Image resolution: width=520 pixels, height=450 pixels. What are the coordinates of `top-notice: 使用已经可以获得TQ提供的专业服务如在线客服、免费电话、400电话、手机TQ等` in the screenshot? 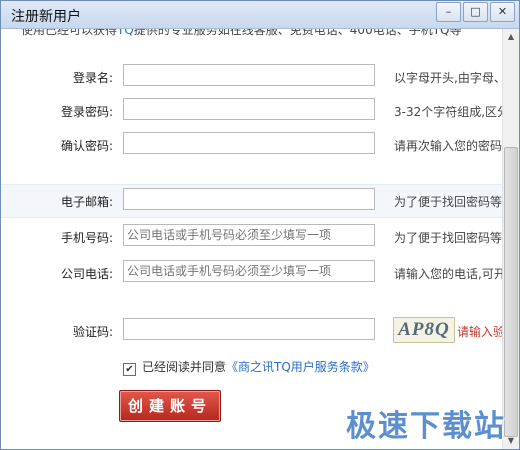 It's located at (241, 33).